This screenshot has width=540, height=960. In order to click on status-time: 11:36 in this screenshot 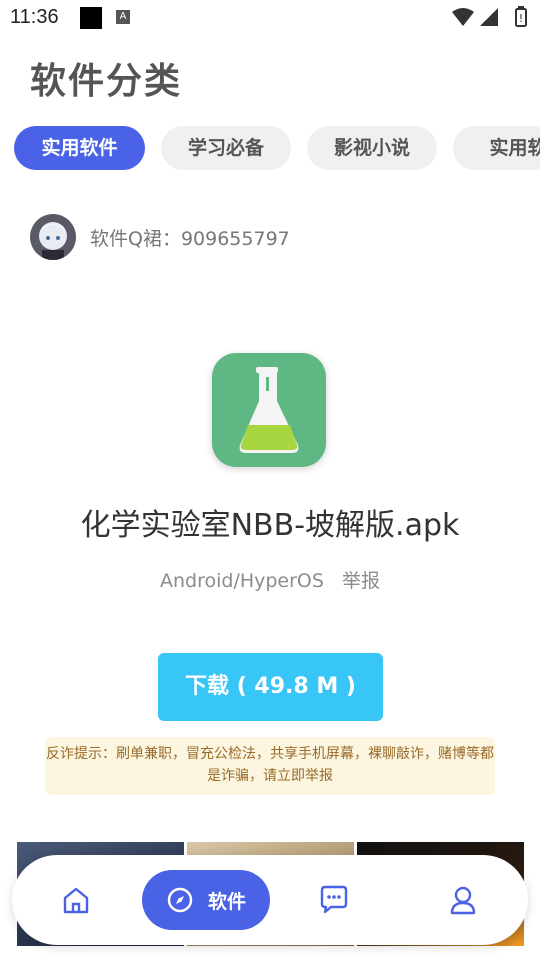, I will do `click(34, 17)`.